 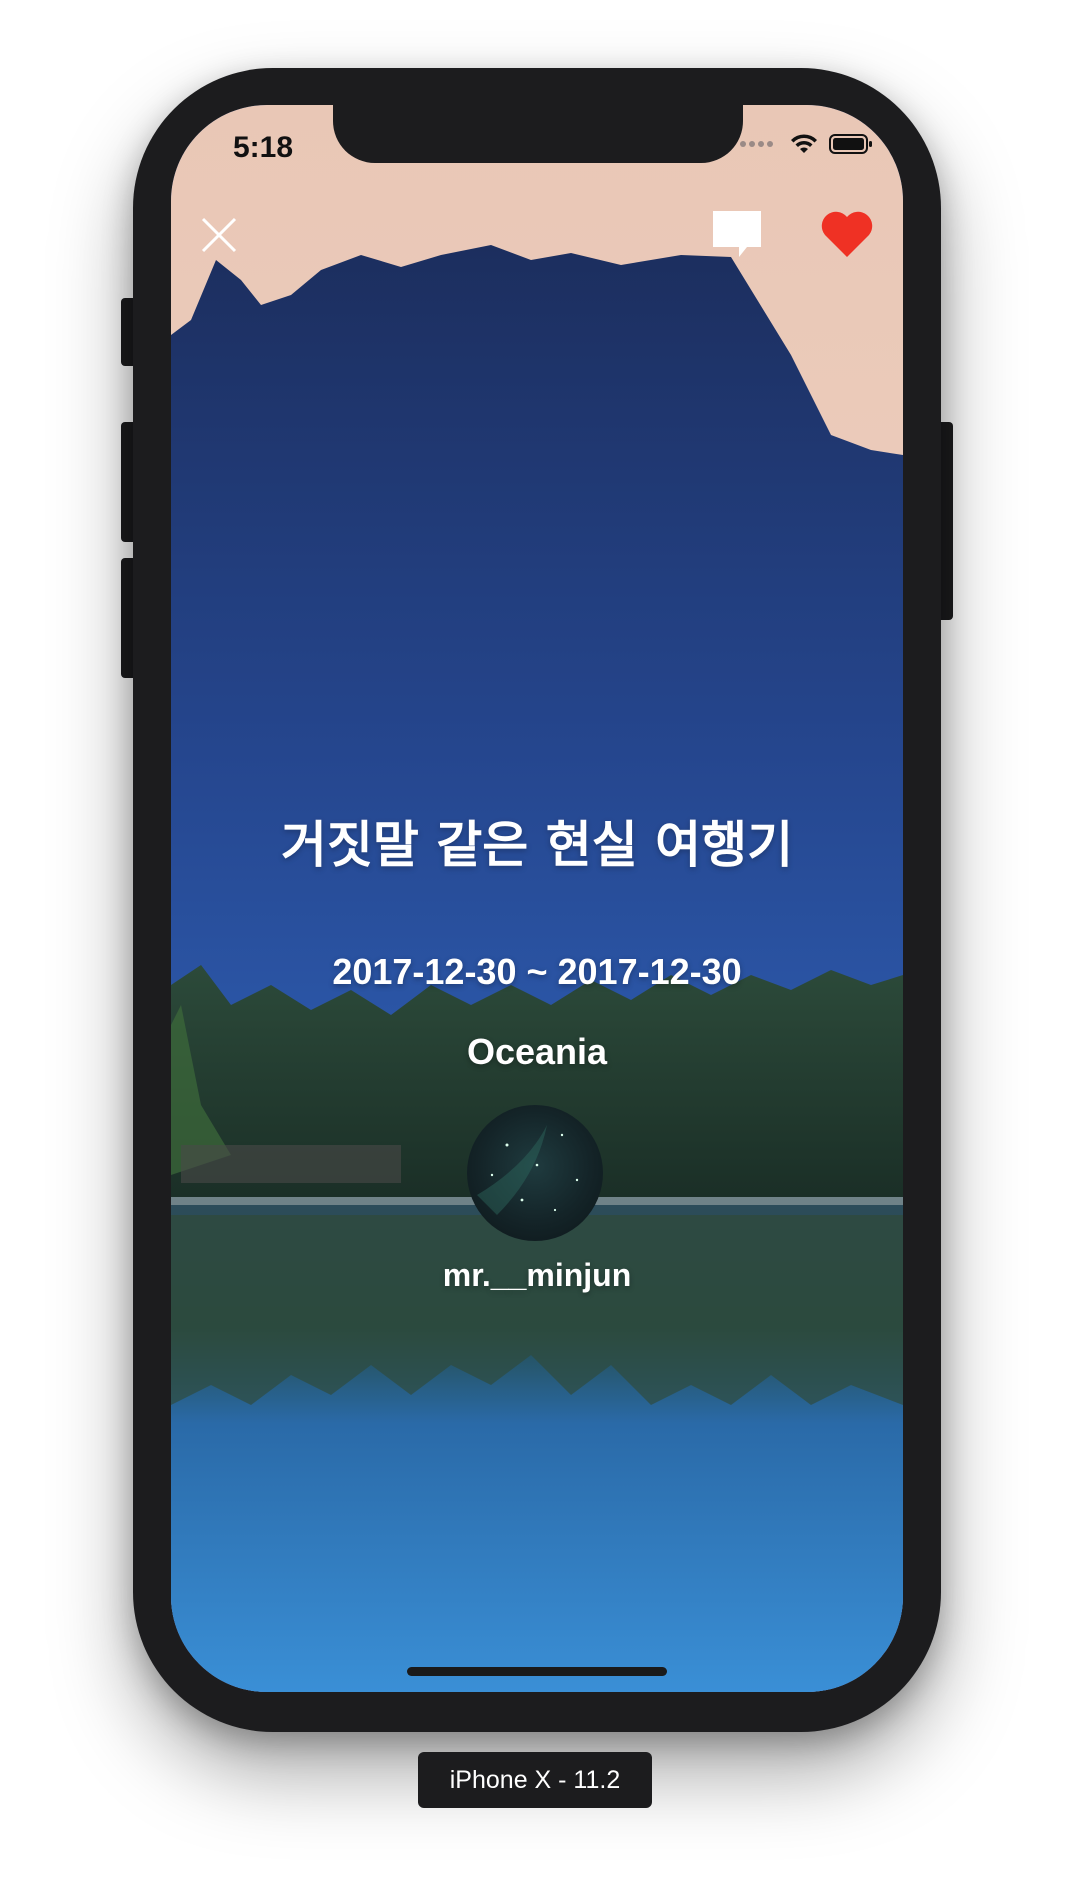 What do you see at coordinates (528, 1170) in the screenshot?
I see `avatar-image` at bounding box center [528, 1170].